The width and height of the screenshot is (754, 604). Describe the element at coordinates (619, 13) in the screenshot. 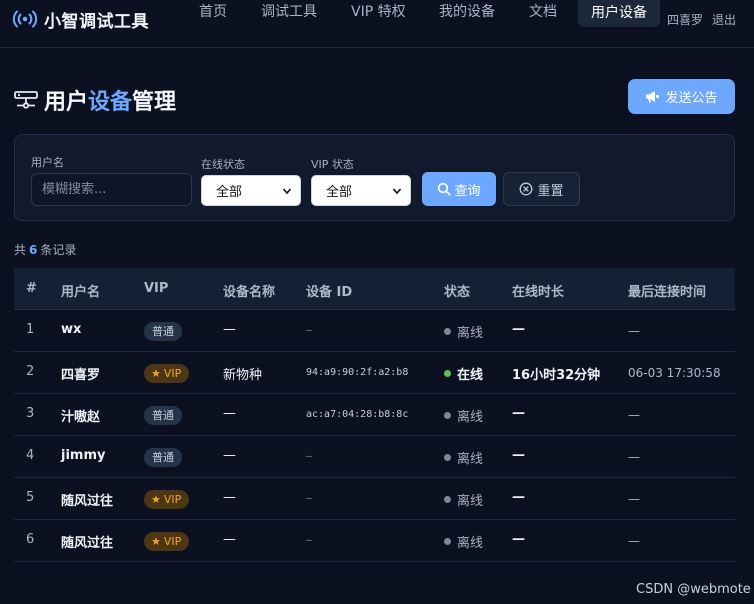

I see `nav-item-user-devices: 用户设备` at that location.